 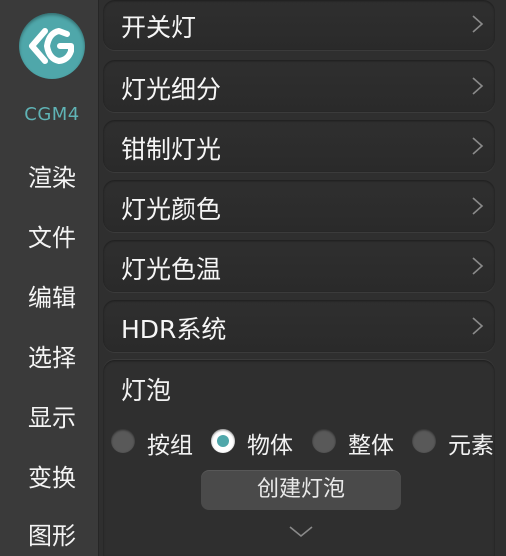 What do you see at coordinates (52, 46) in the screenshot?
I see `cgm-logo-icon` at bounding box center [52, 46].